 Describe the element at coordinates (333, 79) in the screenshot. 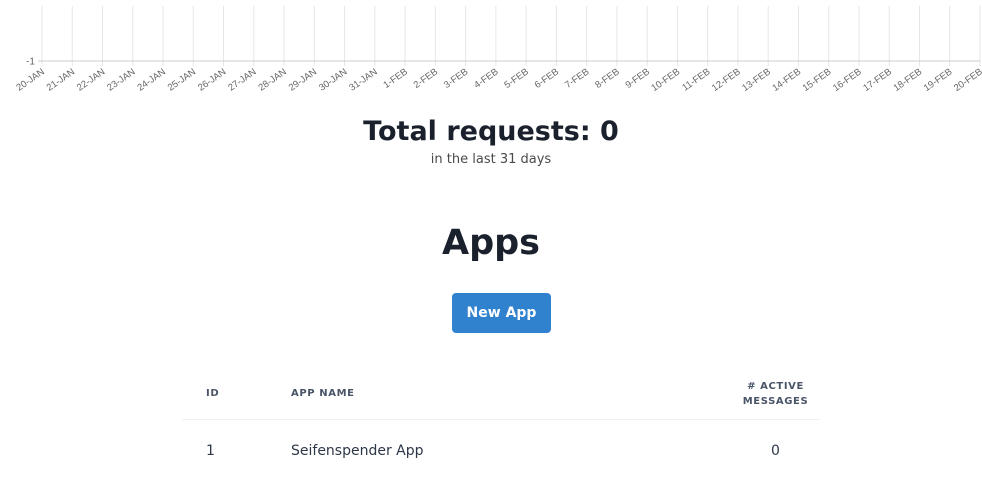

I see `x-tick-label: 30-JAN` at that location.